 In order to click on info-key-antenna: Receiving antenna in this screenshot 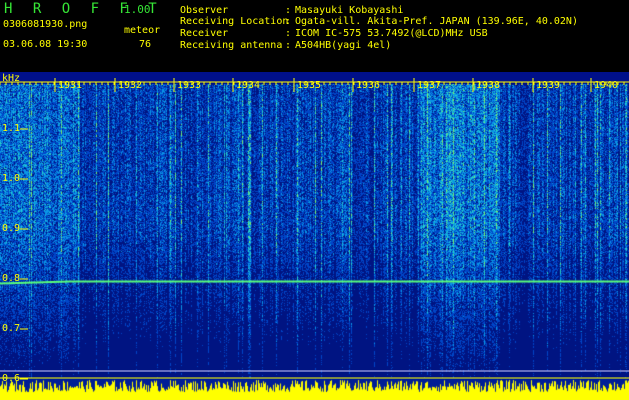, I will do `click(231, 45)`.